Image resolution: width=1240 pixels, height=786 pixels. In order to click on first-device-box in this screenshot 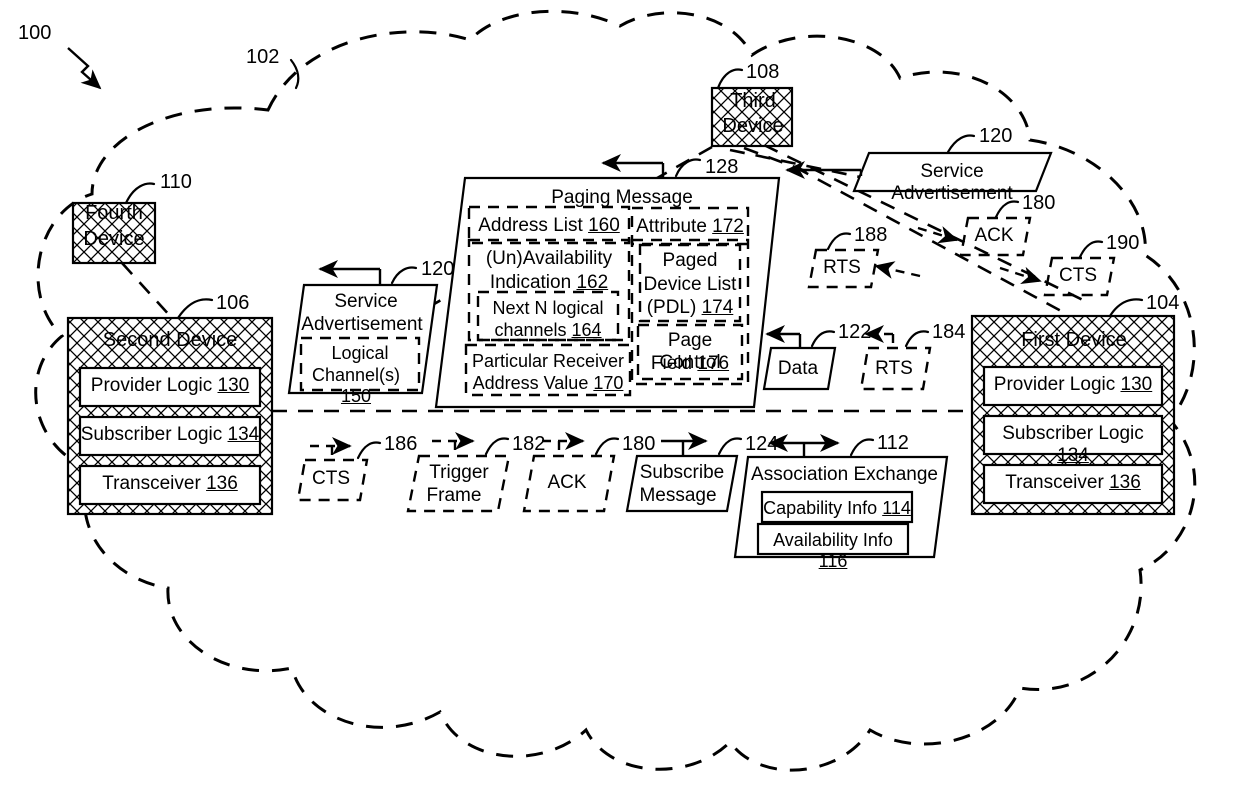, I will do `click(1073, 407)`.